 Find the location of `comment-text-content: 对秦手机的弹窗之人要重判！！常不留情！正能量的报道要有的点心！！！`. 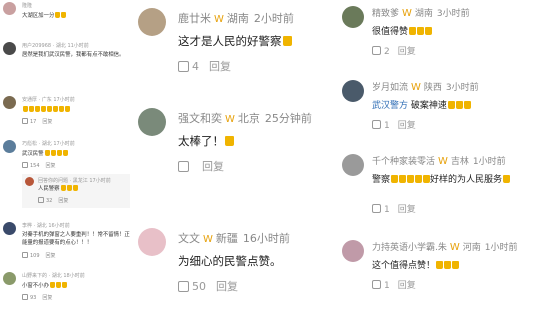

comment-text-content: 对秦手机的弹窗之人要重判！！常不留情！正能量的报道要有的点心！！！ is located at coordinates (76, 239).